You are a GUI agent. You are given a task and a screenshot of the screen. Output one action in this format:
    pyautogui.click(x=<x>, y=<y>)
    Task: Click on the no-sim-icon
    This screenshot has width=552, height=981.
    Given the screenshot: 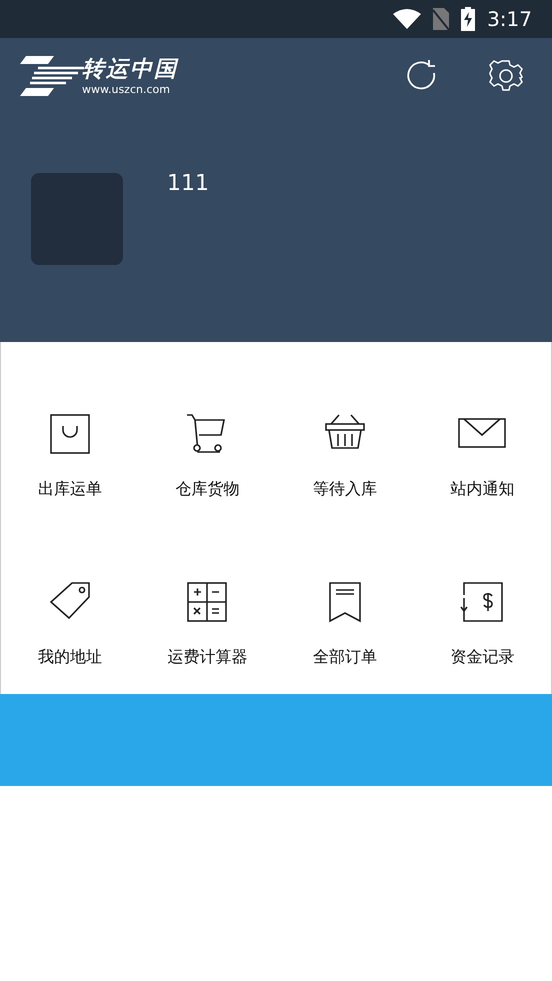 What is the action you would take?
    pyautogui.click(x=441, y=19)
    